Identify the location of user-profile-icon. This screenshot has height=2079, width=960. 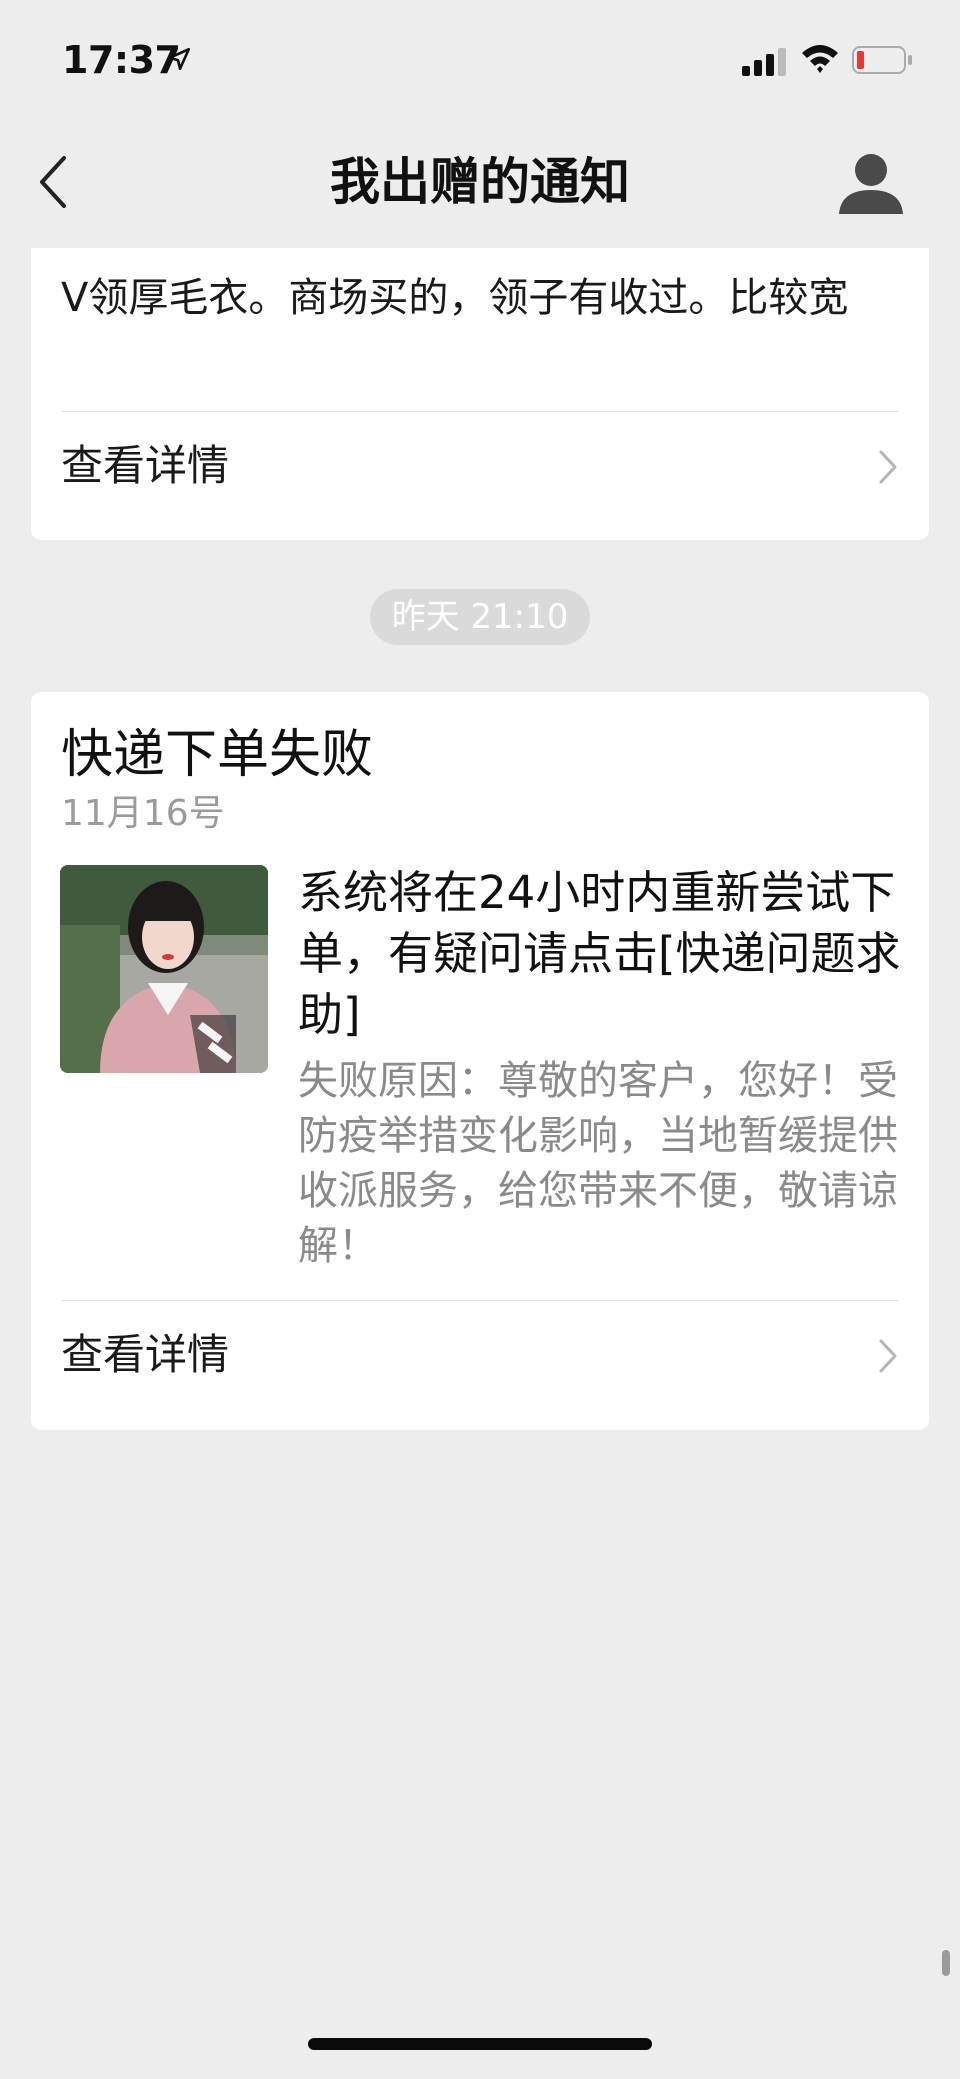
(871, 183).